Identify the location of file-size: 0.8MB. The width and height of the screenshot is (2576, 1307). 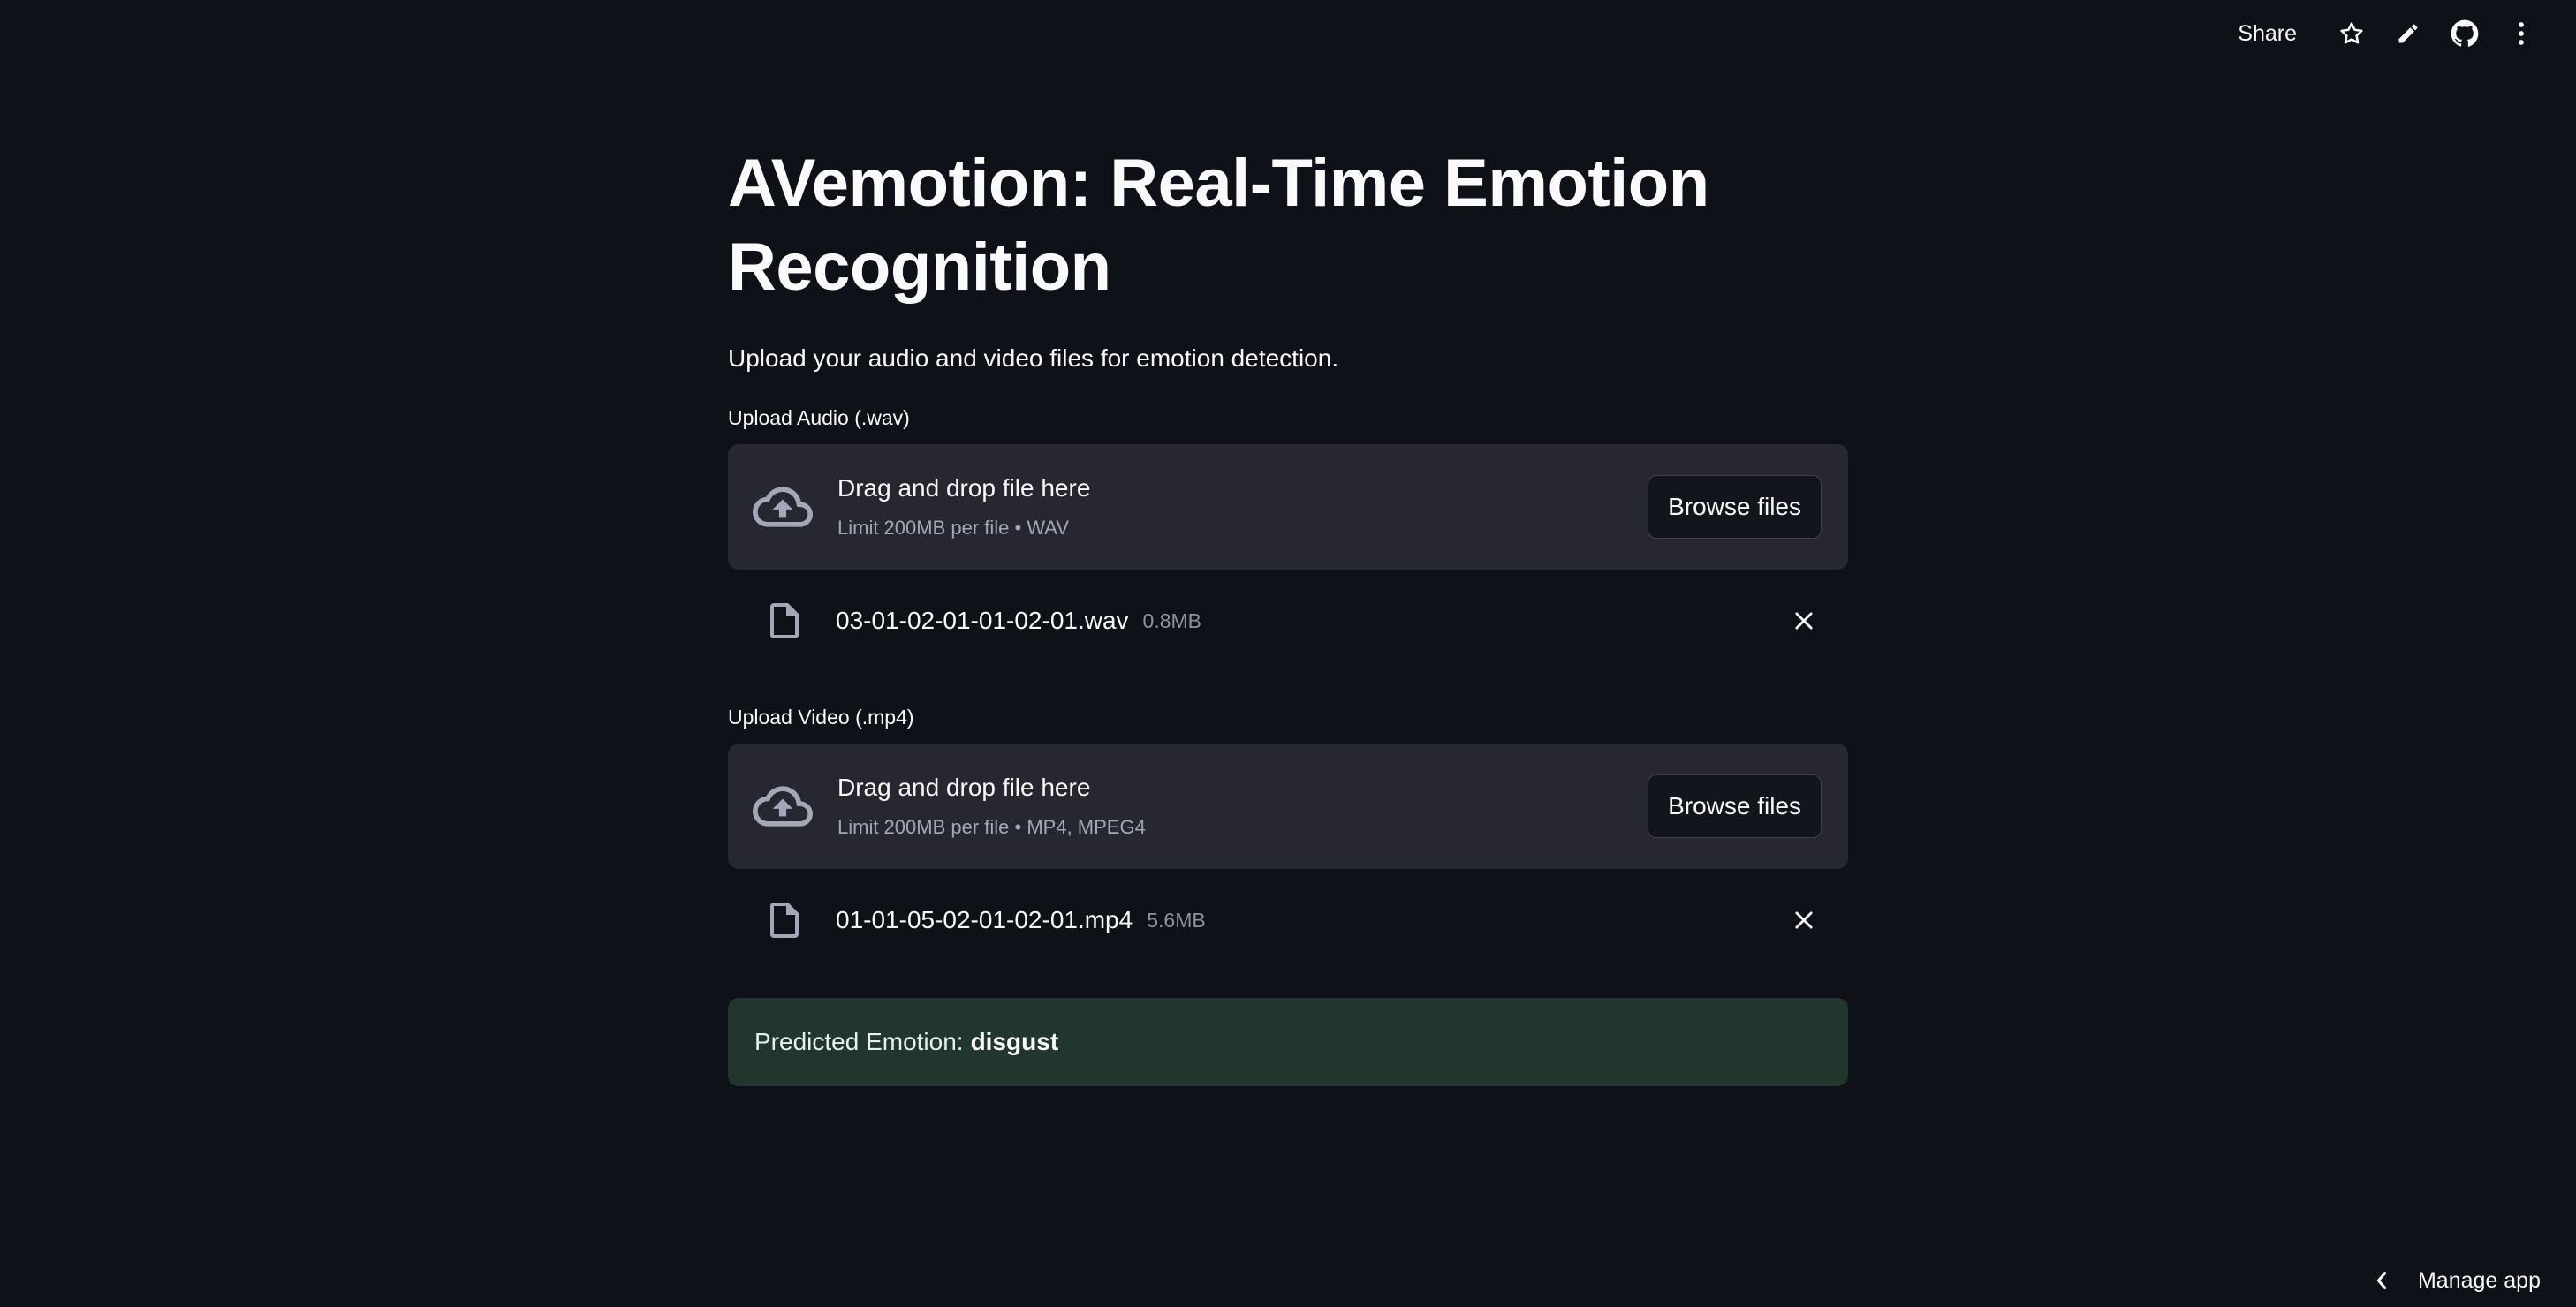
(1172, 620).